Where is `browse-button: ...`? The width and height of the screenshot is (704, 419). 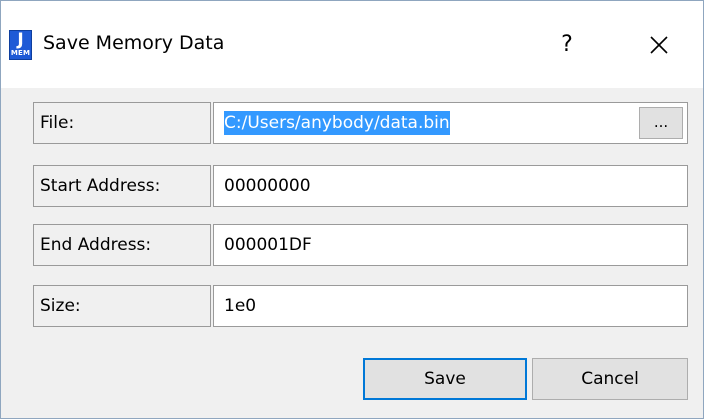
browse-button: ... is located at coordinates (661, 123).